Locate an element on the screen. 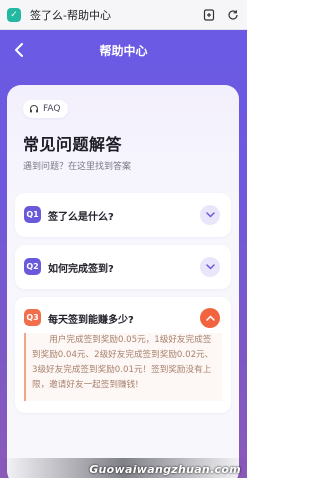 The height and width of the screenshot is (478, 320). q3-badge: Q3 is located at coordinates (32, 317).